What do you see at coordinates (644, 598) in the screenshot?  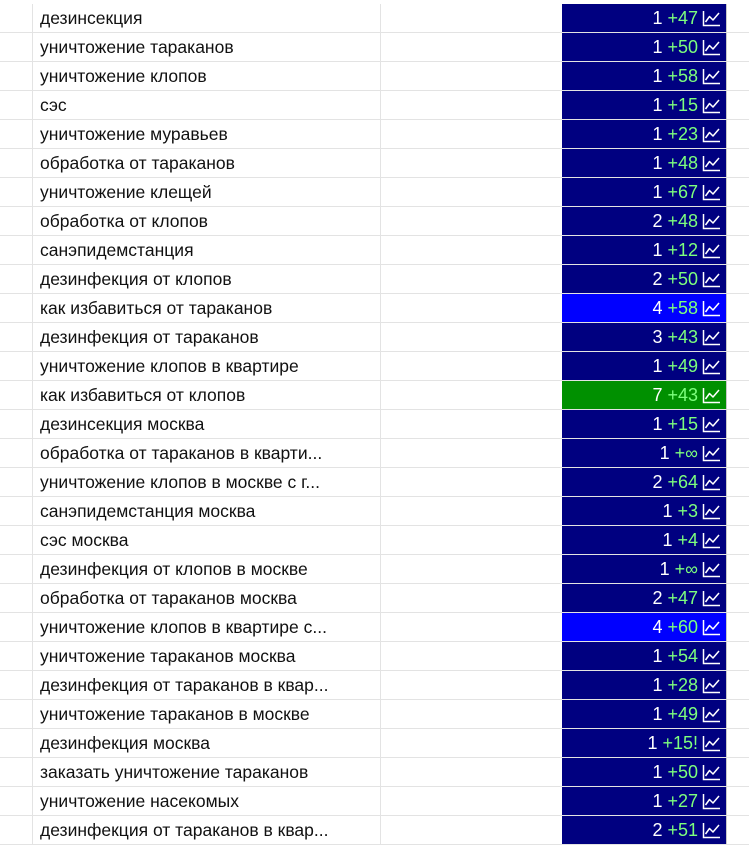 I see `position-cell: 2 +47` at bounding box center [644, 598].